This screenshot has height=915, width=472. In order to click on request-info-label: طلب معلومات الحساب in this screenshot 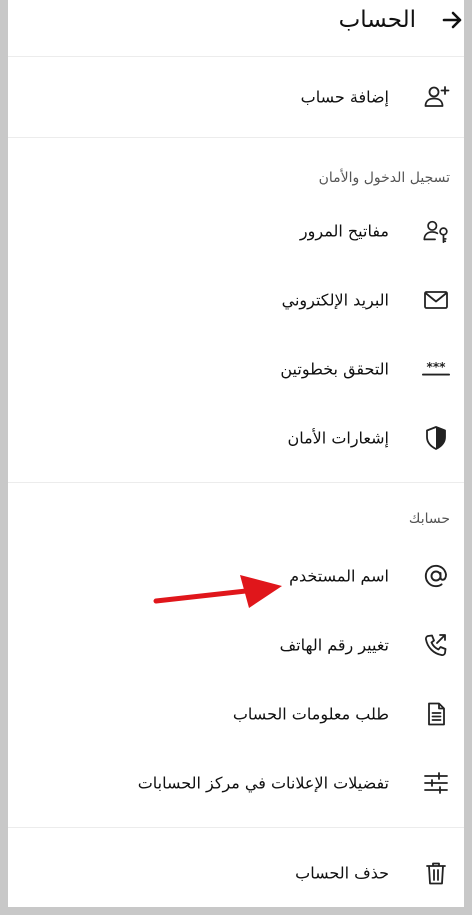, I will do `click(310, 713)`.